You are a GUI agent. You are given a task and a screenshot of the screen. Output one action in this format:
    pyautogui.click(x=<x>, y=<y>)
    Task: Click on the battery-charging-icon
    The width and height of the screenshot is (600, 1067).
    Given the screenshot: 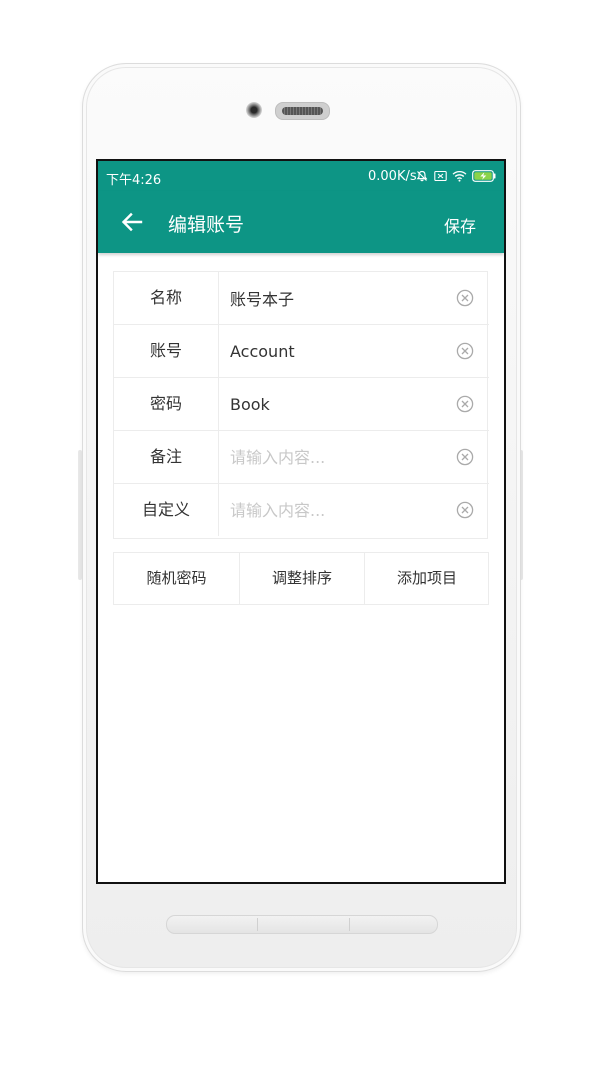 What is the action you would take?
    pyautogui.click(x=484, y=178)
    